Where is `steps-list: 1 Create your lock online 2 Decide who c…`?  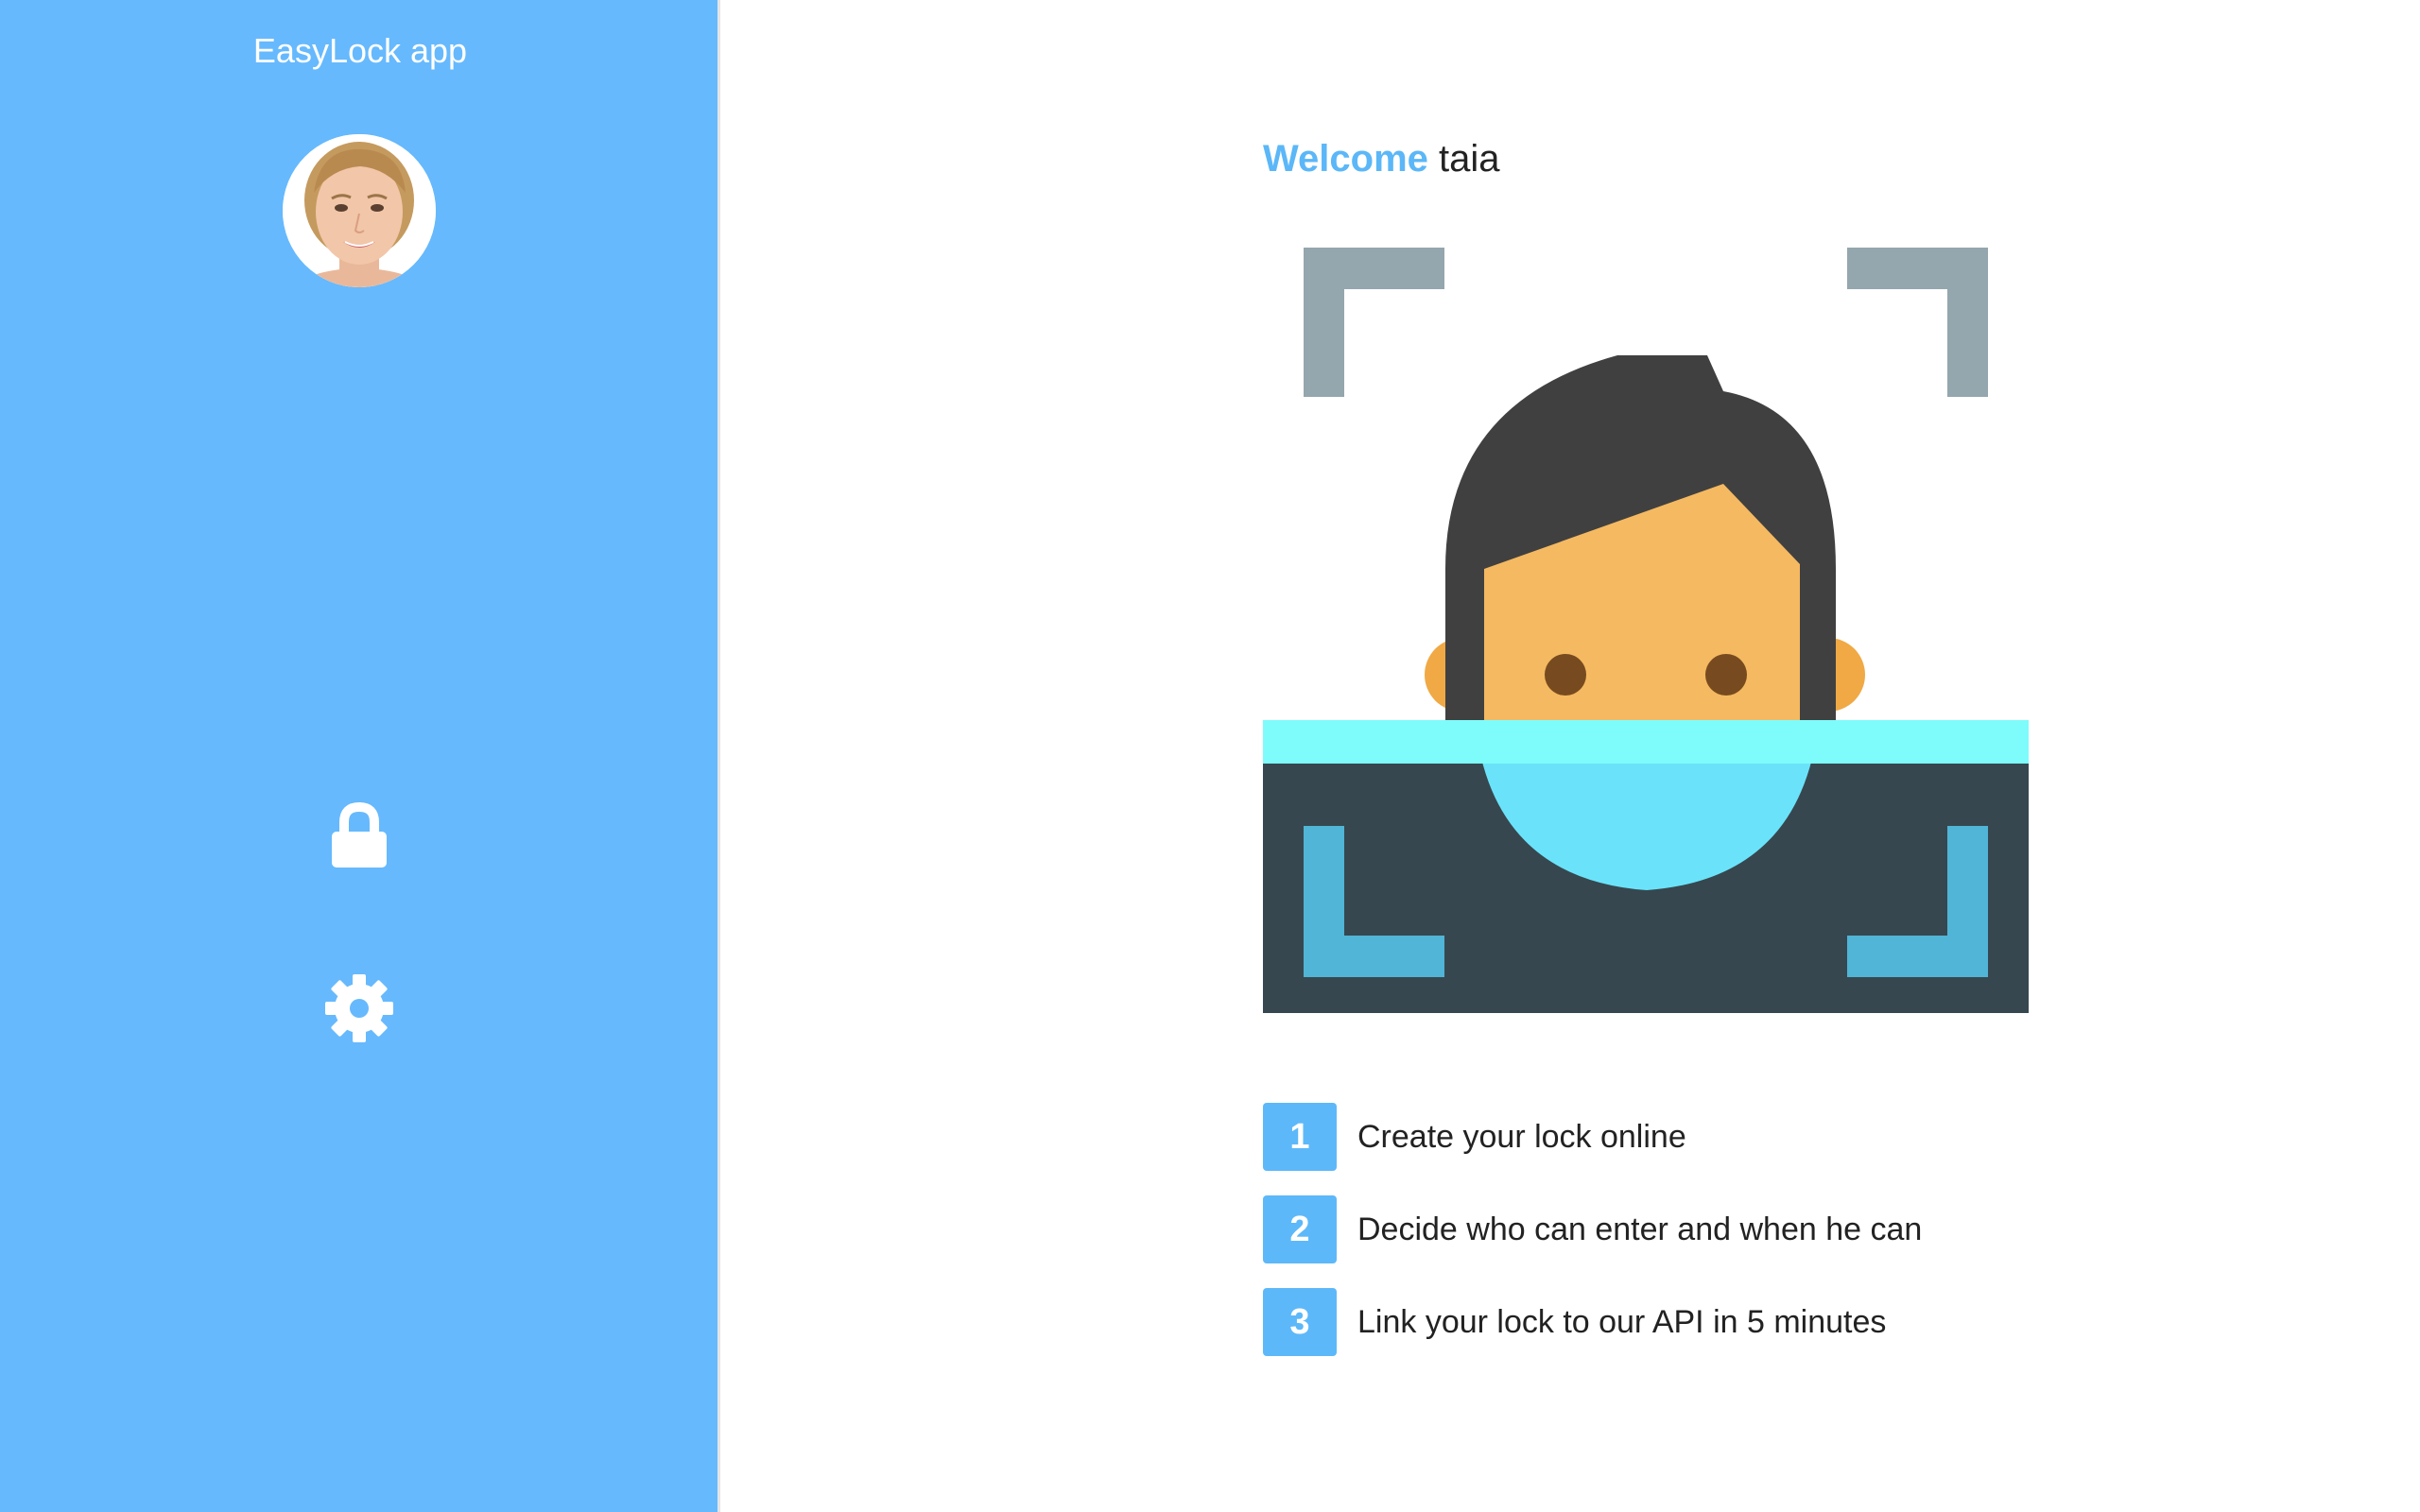
steps-list: 1 Create your lock online 2 Decide who c… is located at coordinates (1592, 1241).